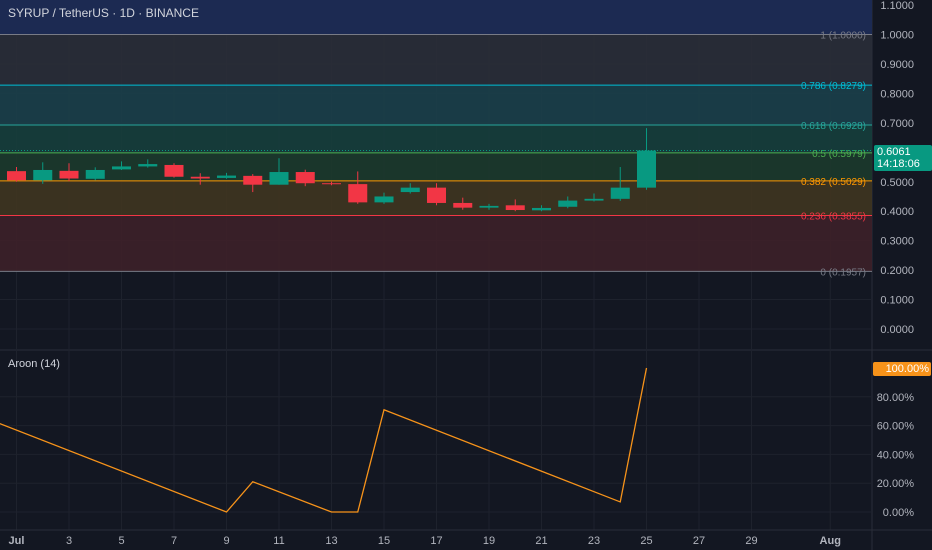 Image resolution: width=932 pixels, height=550 pixels. Describe the element at coordinates (897, 242) in the screenshot. I see `price-axis-tick: 0.3000` at that location.